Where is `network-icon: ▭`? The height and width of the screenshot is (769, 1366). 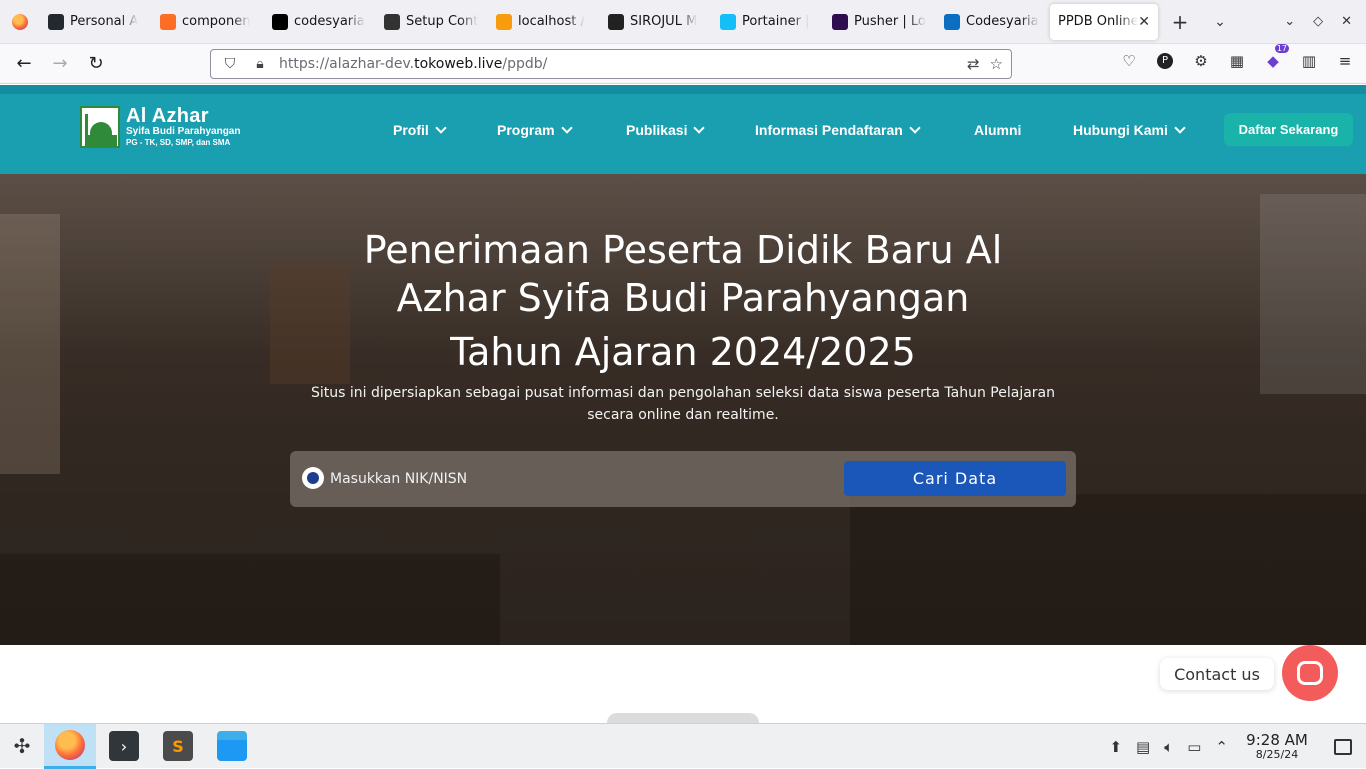 network-icon: ▭ is located at coordinates (1194, 747).